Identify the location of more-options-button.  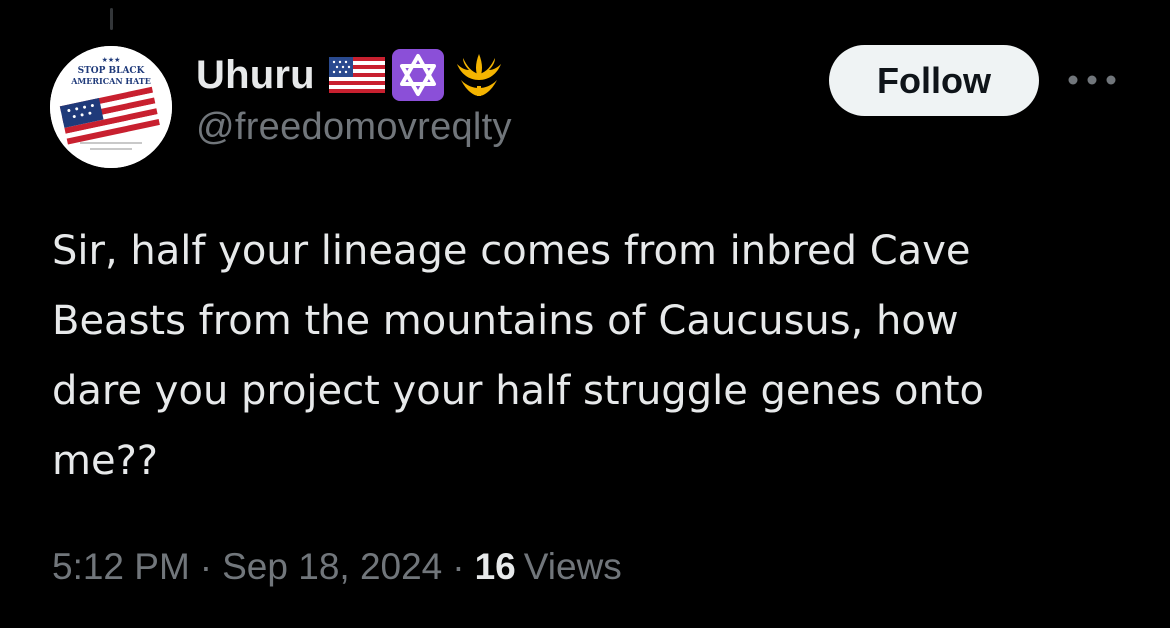
(1092, 80).